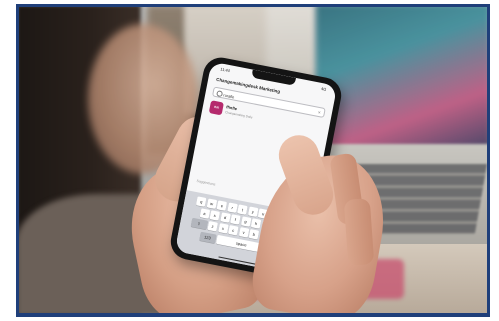 The height and width of the screenshot is (321, 499). I want to click on key-t: t, so click(242, 209).